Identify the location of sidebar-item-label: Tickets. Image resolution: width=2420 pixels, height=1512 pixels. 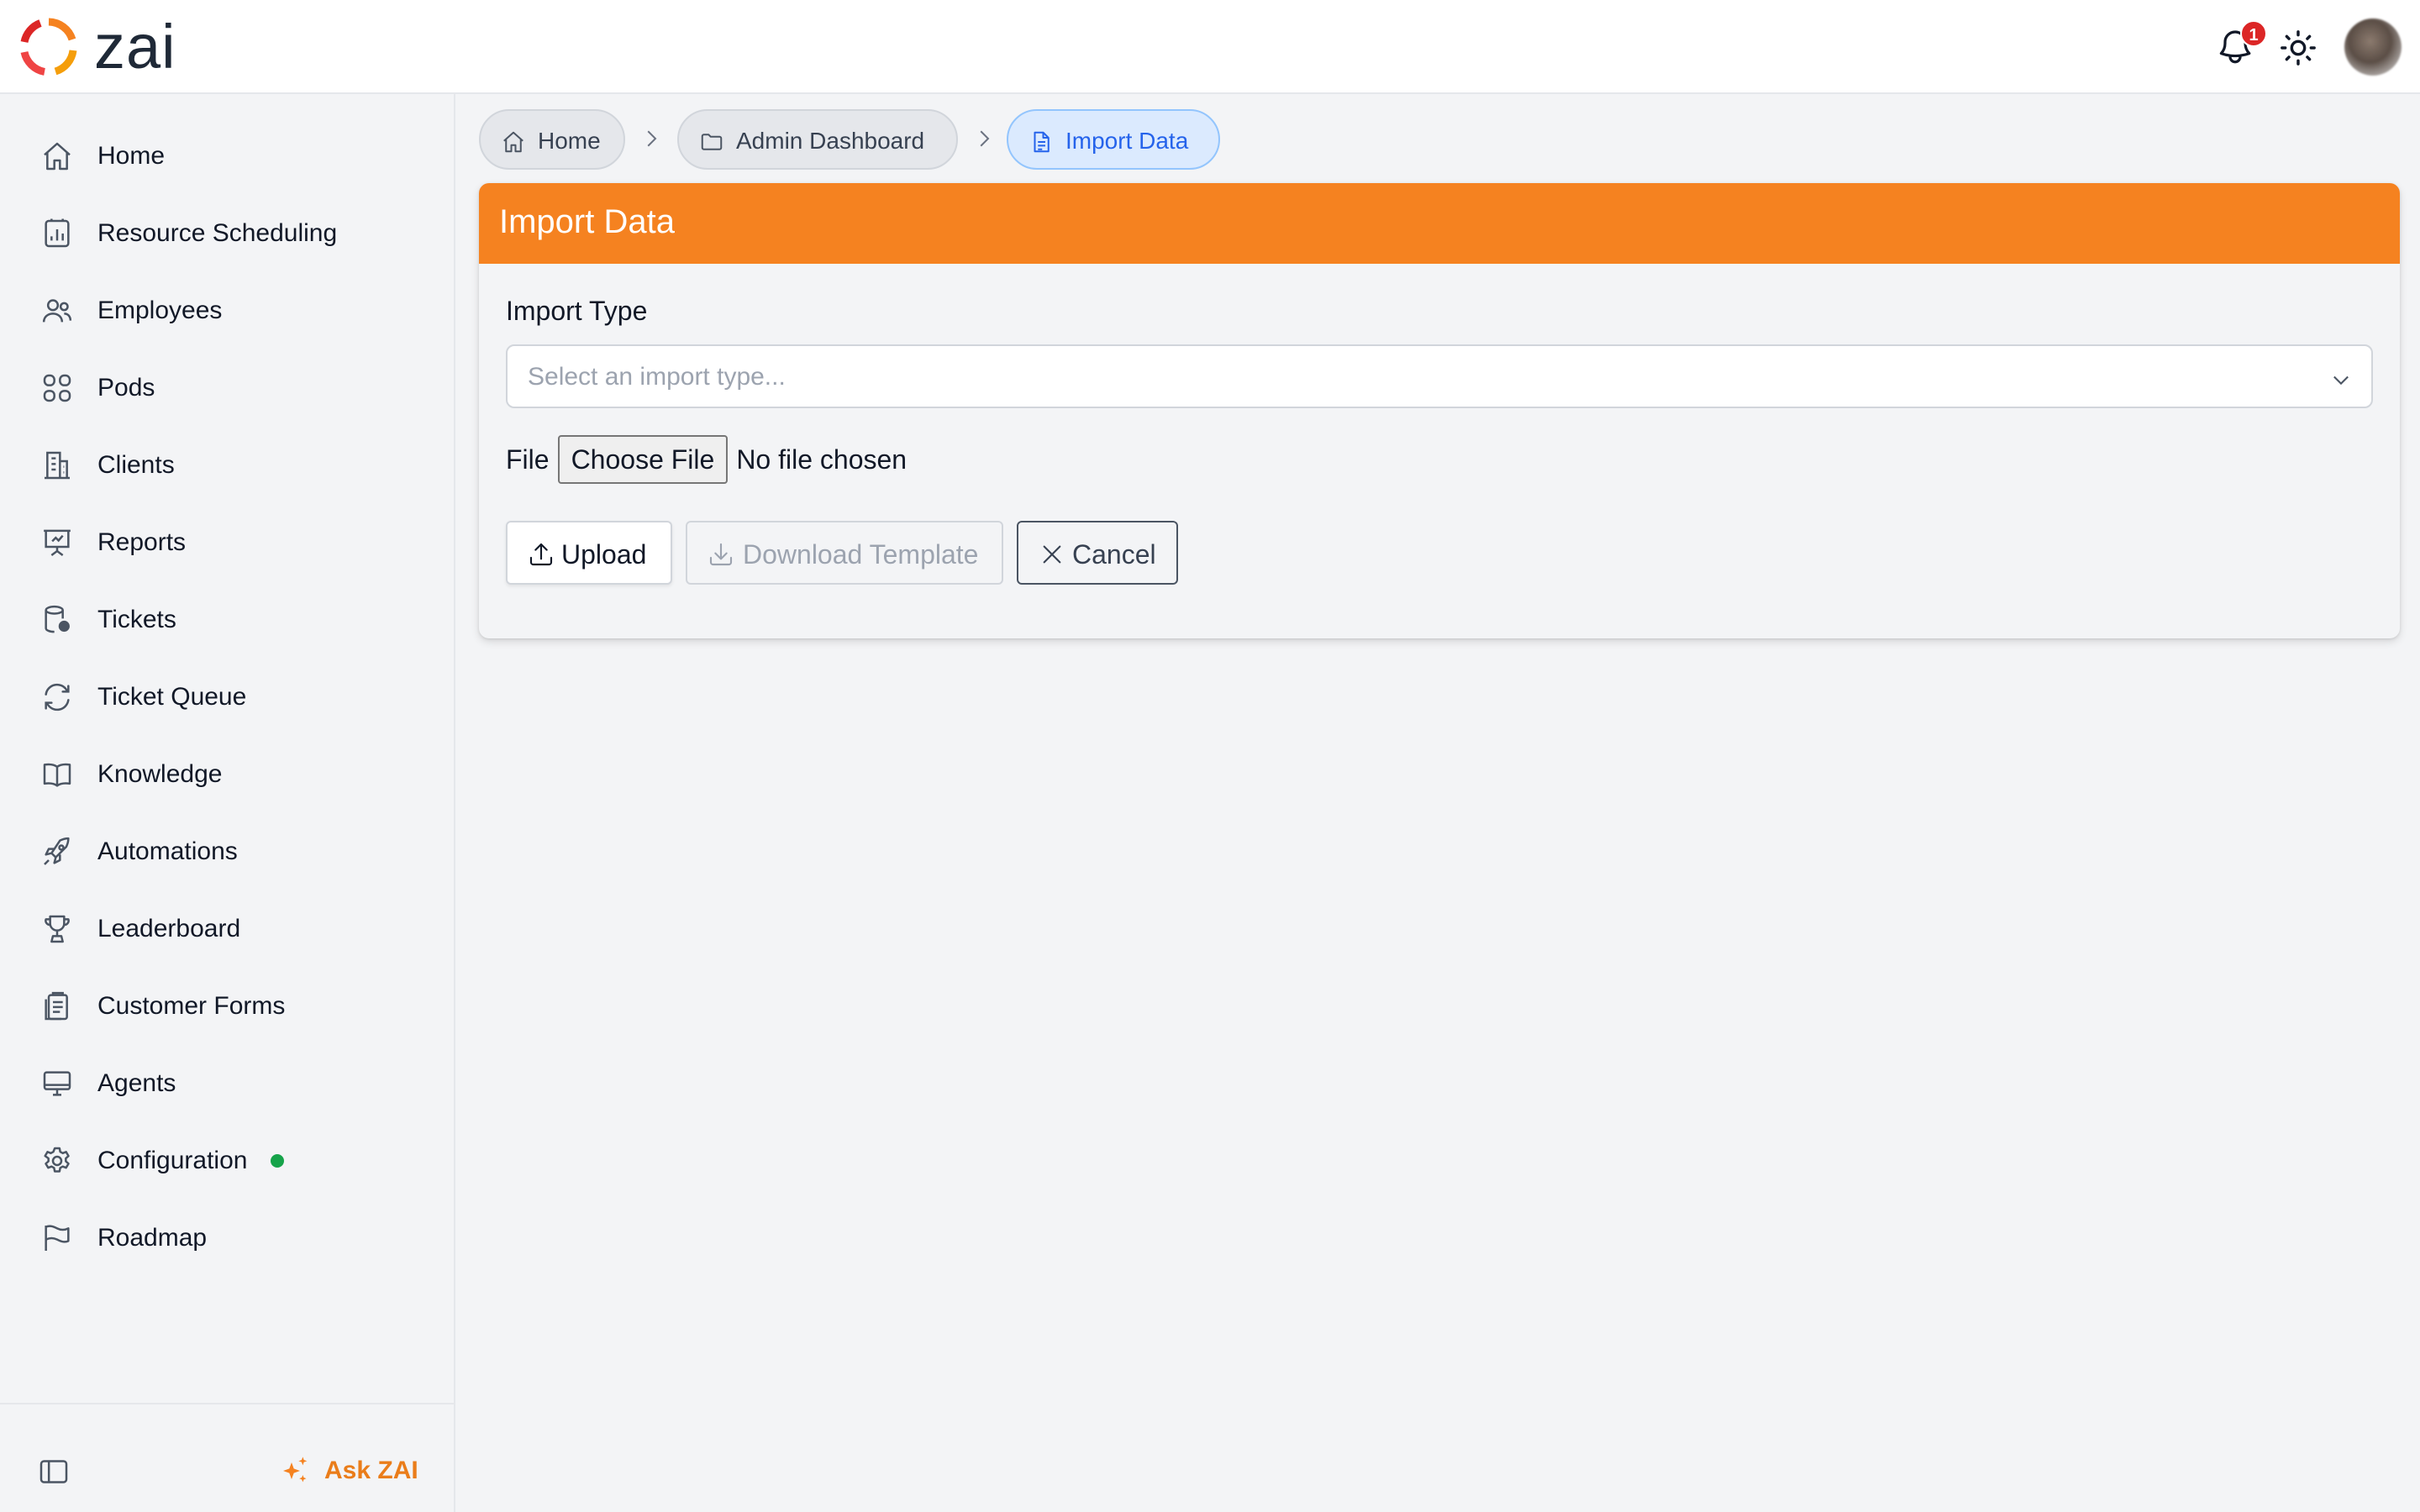
(136, 619).